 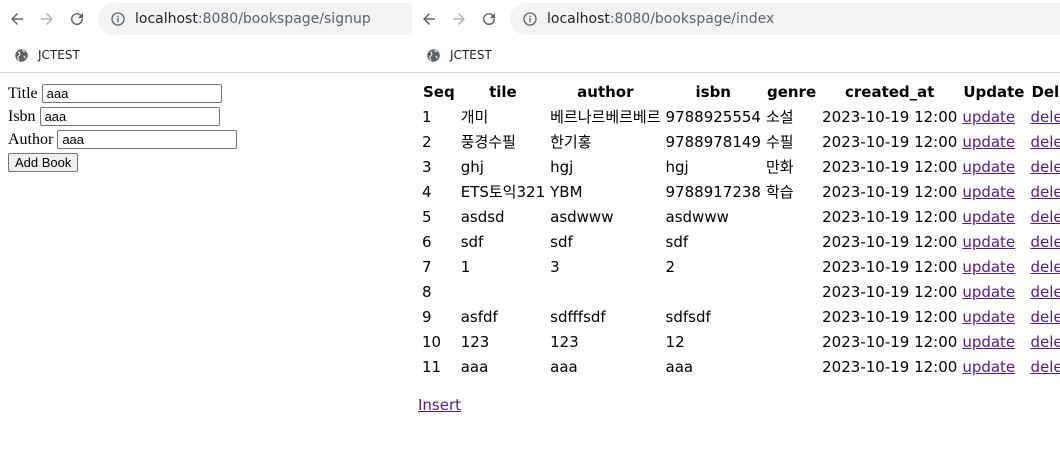 What do you see at coordinates (713, 141) in the screenshot?
I see `cell-isbn: 9788978149` at bounding box center [713, 141].